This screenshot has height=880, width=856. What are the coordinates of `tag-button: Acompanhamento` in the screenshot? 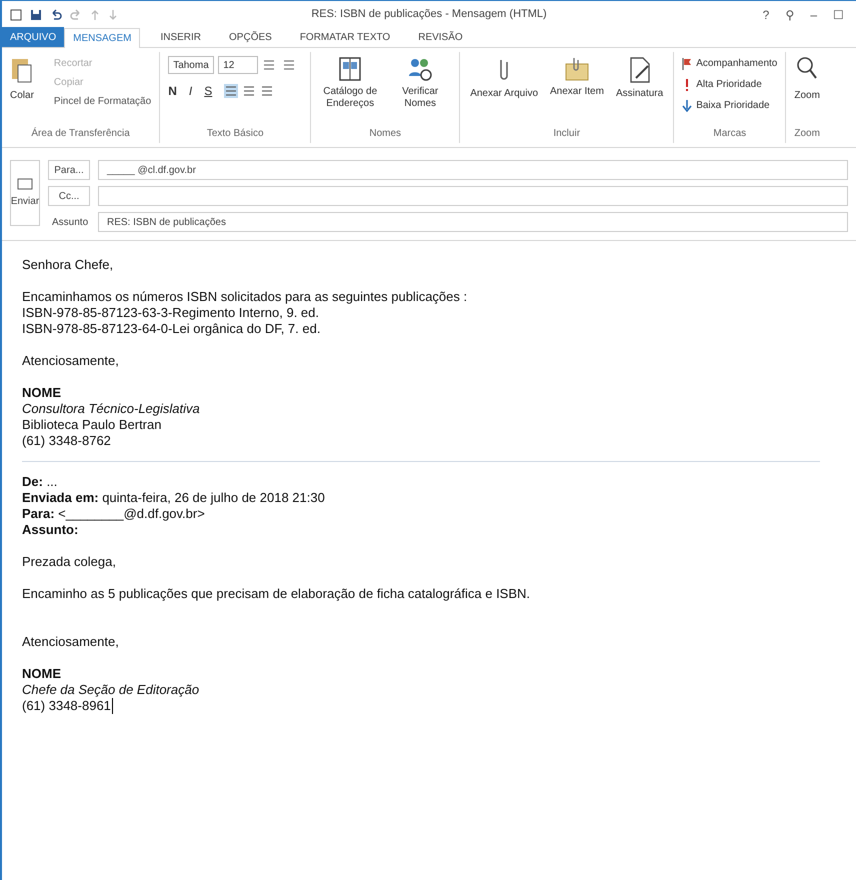 It's located at (730, 63).